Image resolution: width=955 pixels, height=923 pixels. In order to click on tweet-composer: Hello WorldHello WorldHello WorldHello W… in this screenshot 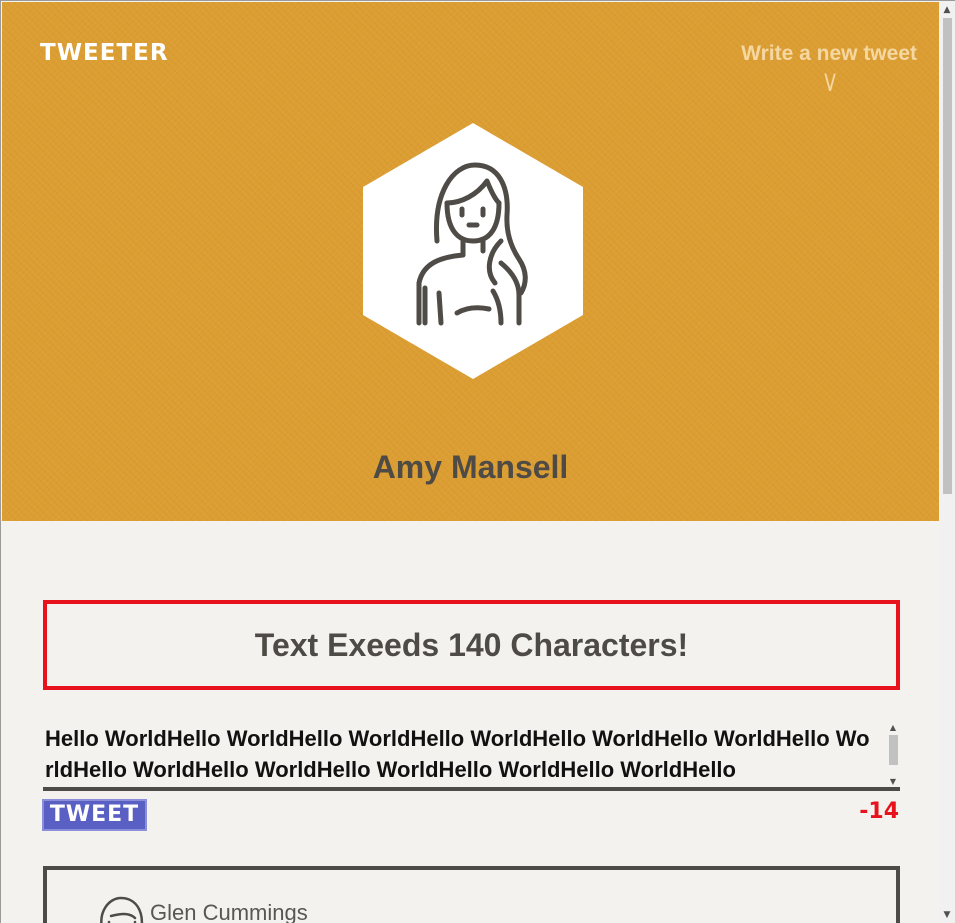, I will do `click(471, 757)`.